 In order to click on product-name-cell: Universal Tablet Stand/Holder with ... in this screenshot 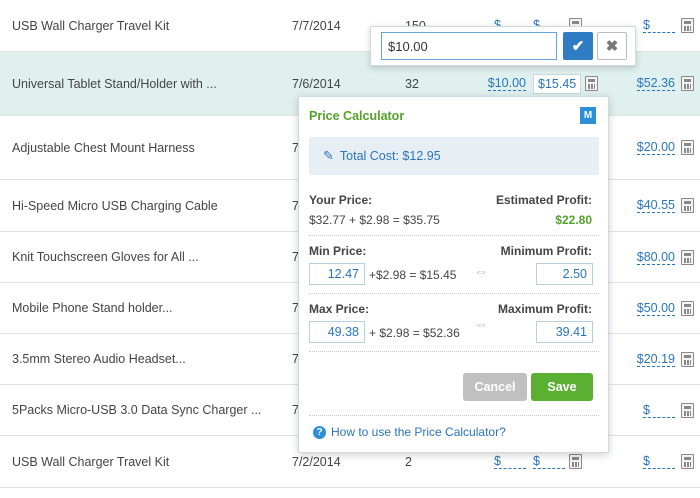, I will do `click(142, 83)`.